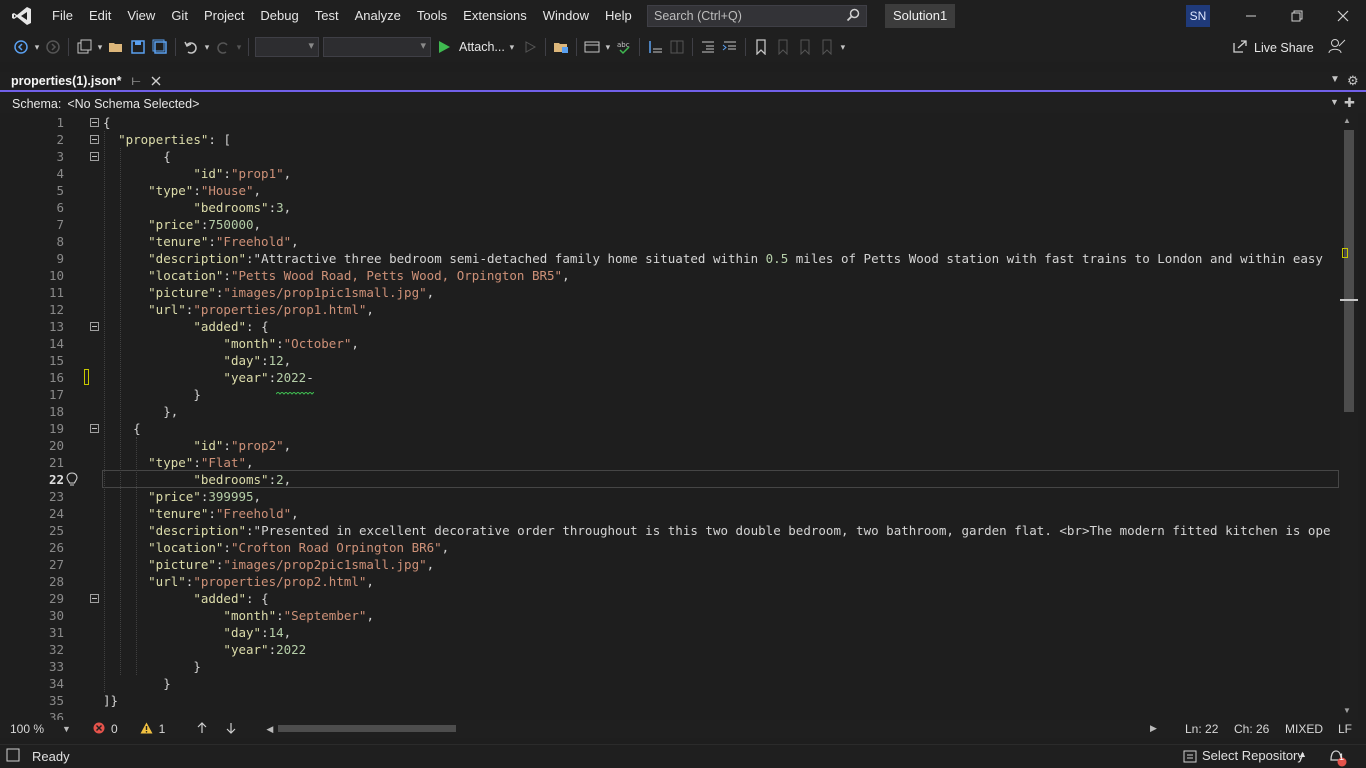 Image resolution: width=1366 pixels, height=768 pixels. What do you see at coordinates (27, 729) in the screenshot?
I see `zoom-level: 100 %` at bounding box center [27, 729].